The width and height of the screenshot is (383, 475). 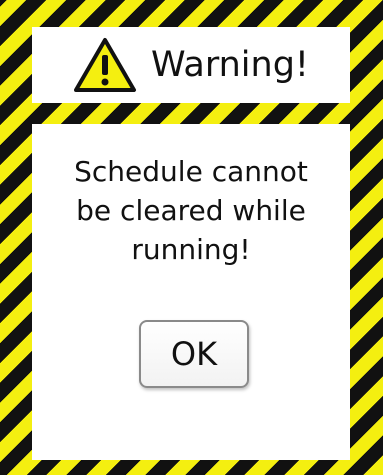 I want to click on message-line: running!, so click(x=191, y=249).